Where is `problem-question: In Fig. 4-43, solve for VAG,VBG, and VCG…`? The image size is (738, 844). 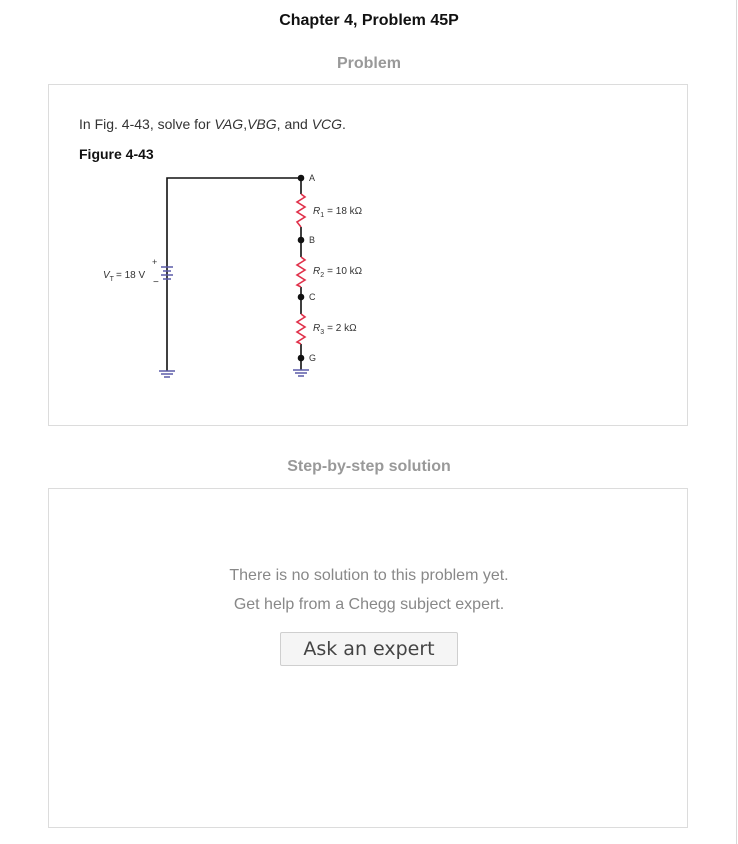
problem-question: In Fig. 4-43, solve for VAG,VBG, and VCG… is located at coordinates (212, 124).